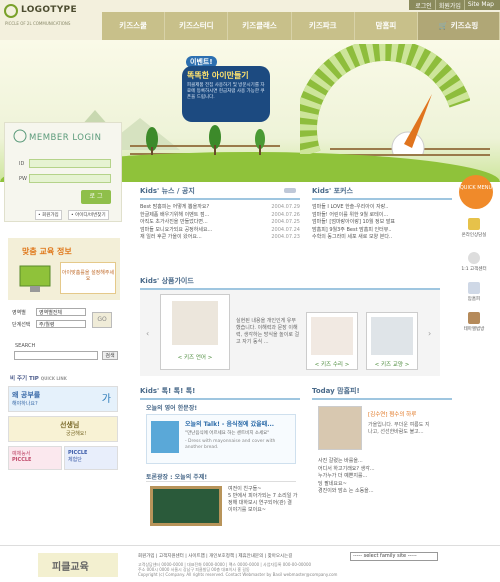 This screenshot has width=500, height=582. I want to click on talk-image, so click(165, 437).